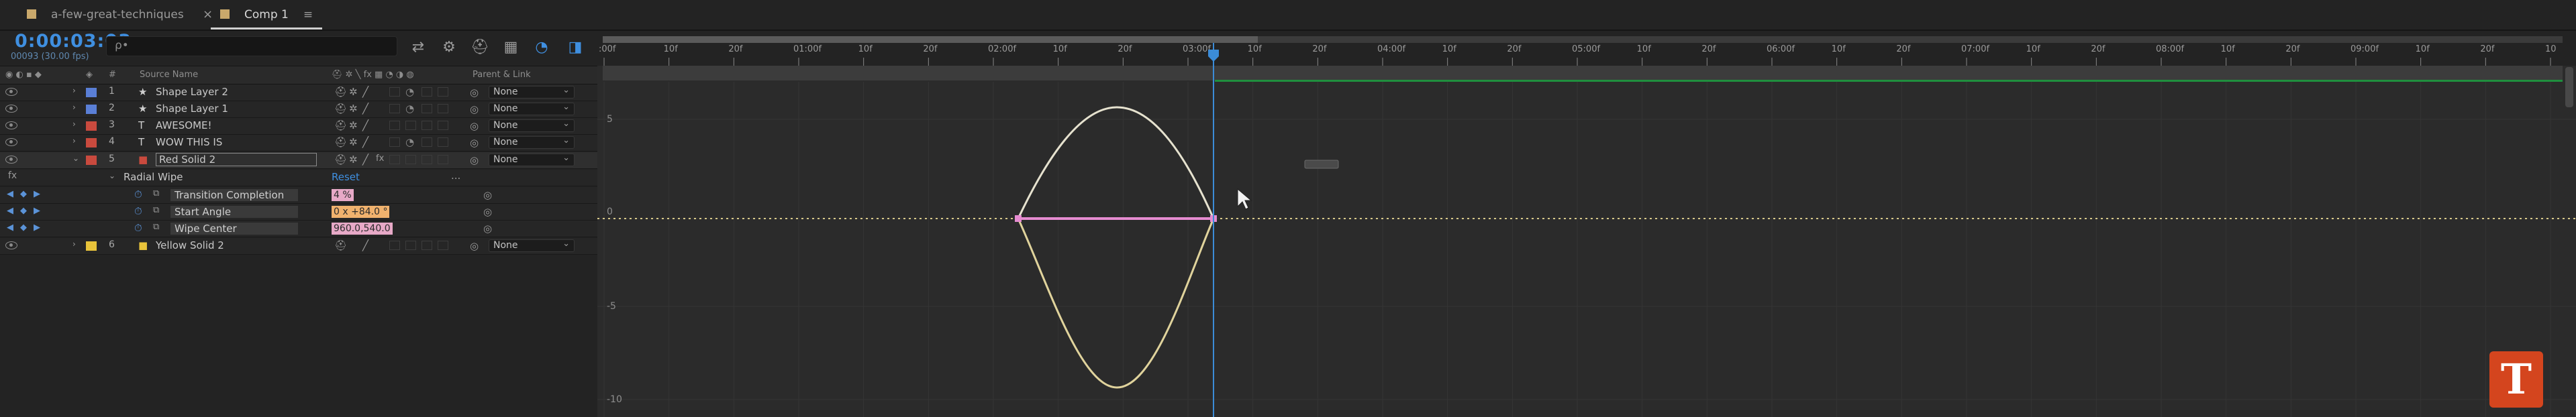  Describe the element at coordinates (610, 119) in the screenshot. I see `y-axis-label: 5` at that location.